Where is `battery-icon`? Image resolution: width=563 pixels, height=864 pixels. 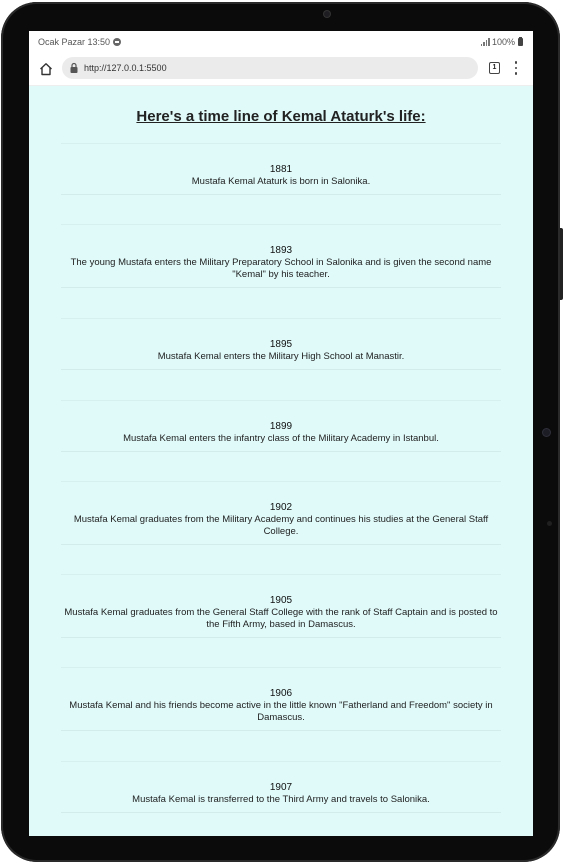
battery-icon is located at coordinates (520, 41).